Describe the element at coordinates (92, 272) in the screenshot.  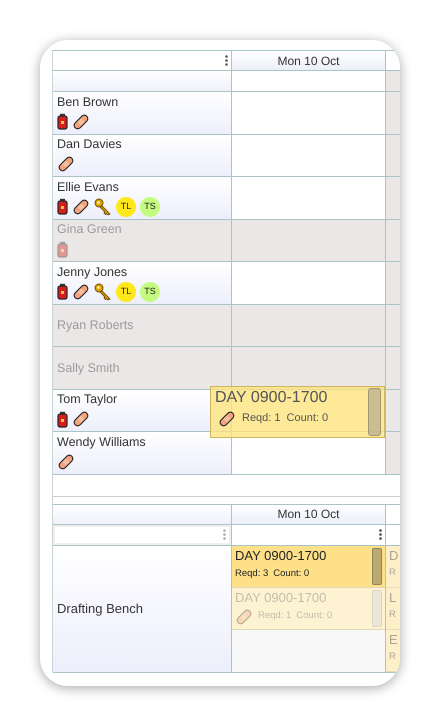
I see `staff-name: Jenny Jones` at that location.